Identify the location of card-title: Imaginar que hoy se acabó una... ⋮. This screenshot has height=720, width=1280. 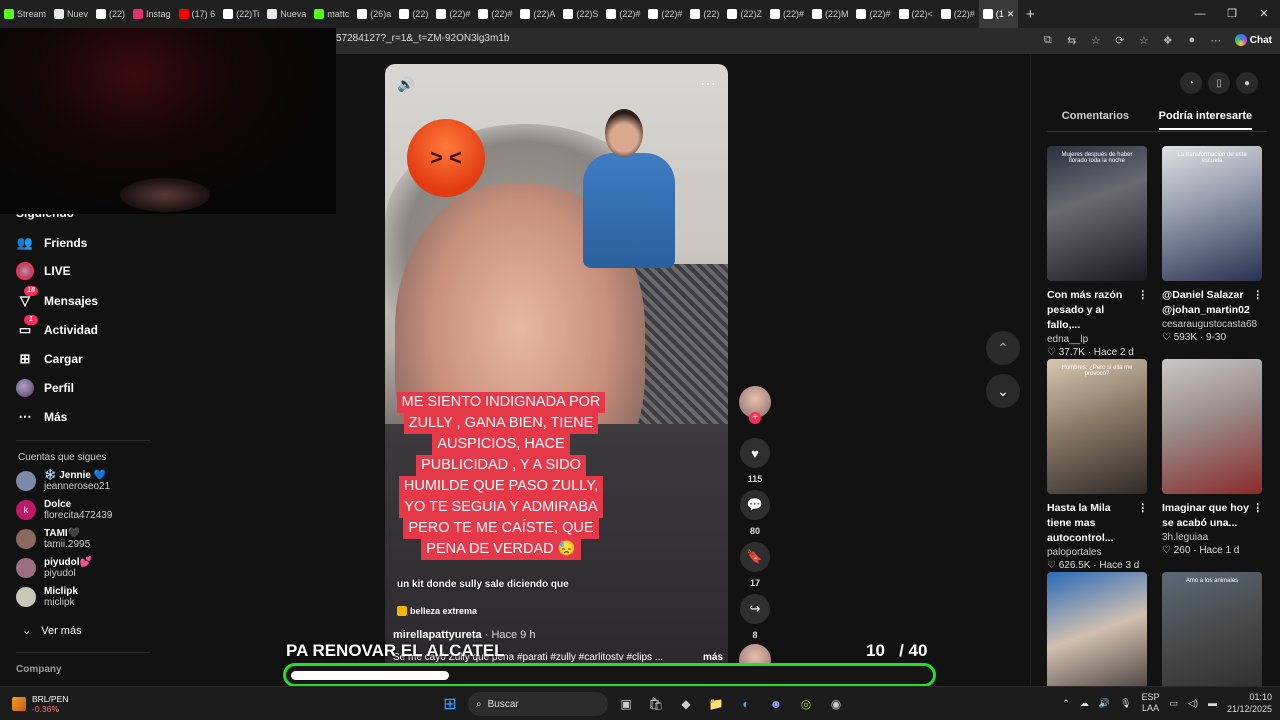
(1212, 516).